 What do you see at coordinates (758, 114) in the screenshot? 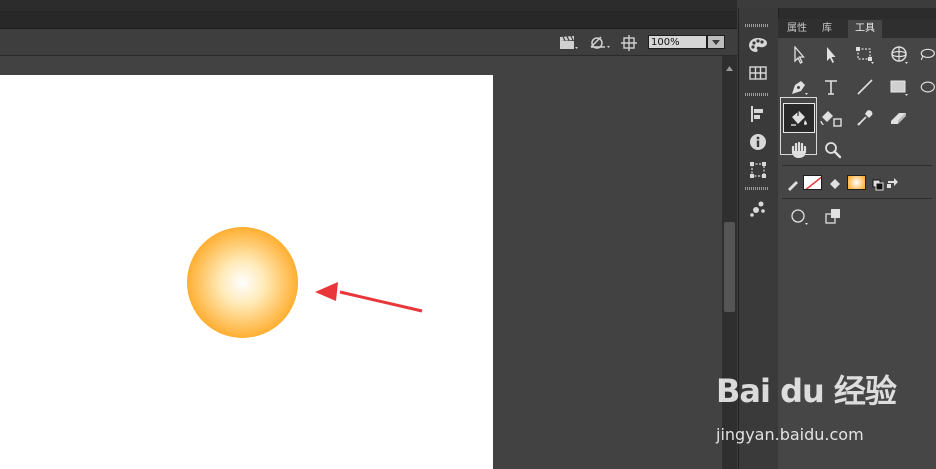
I see `align-icon` at bounding box center [758, 114].